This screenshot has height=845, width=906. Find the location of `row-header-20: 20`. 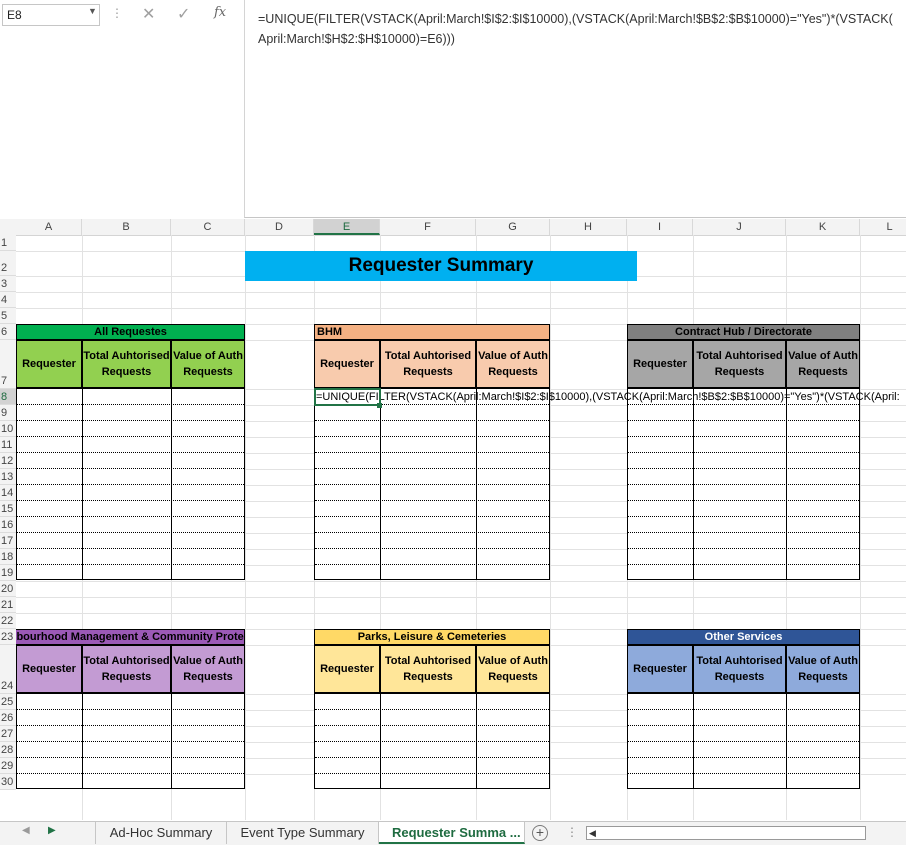

row-header-20: 20 is located at coordinates (8, 589).